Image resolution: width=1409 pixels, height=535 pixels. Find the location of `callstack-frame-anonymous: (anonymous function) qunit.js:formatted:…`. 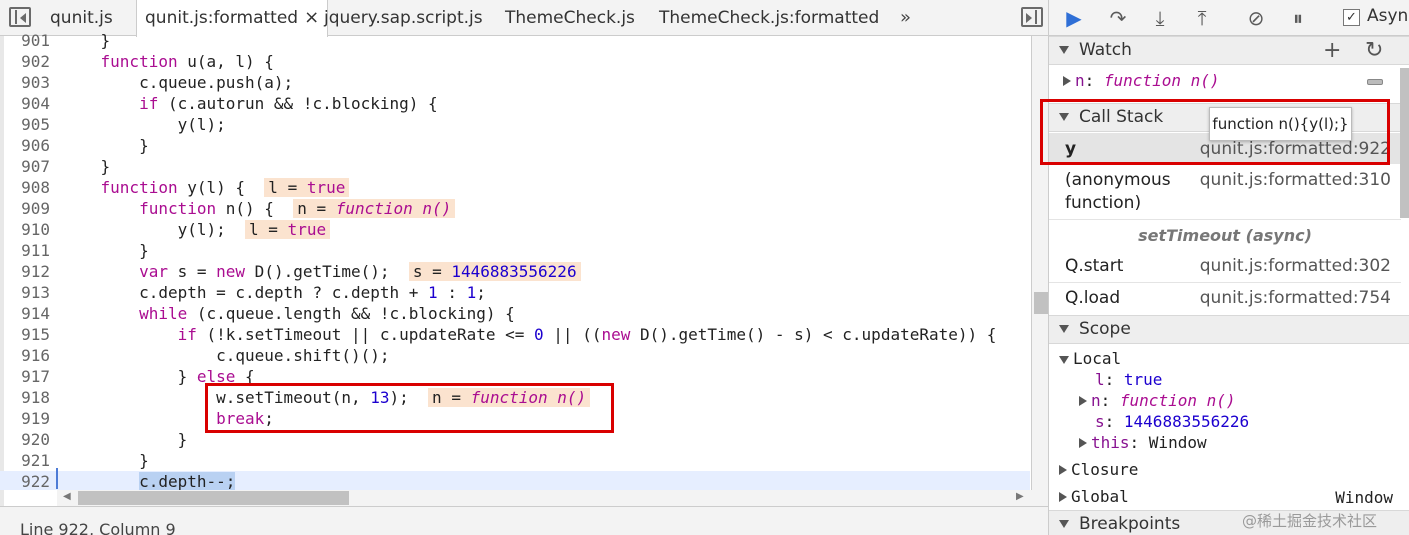

callstack-frame-anonymous: (anonymous function) qunit.js:formatted:… is located at coordinates (1225, 192).